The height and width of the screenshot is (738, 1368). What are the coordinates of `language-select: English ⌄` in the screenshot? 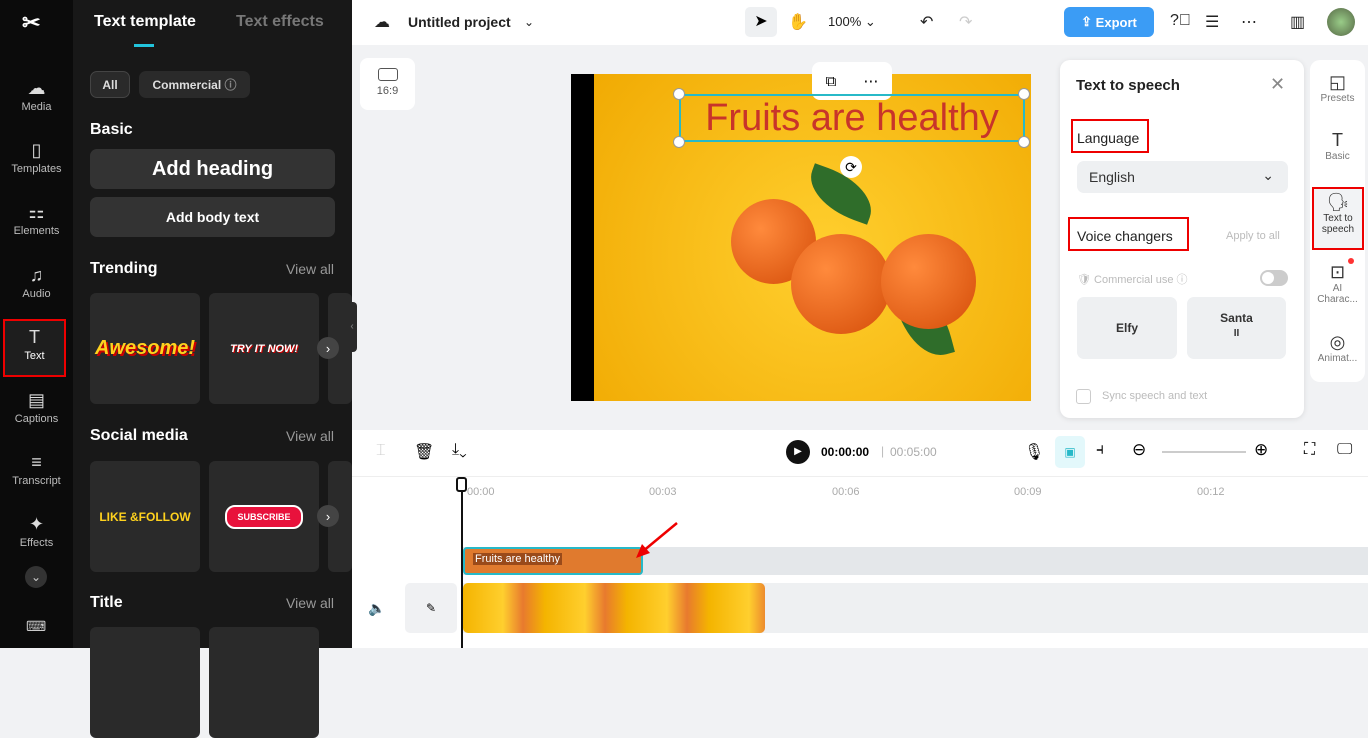 It's located at (1182, 177).